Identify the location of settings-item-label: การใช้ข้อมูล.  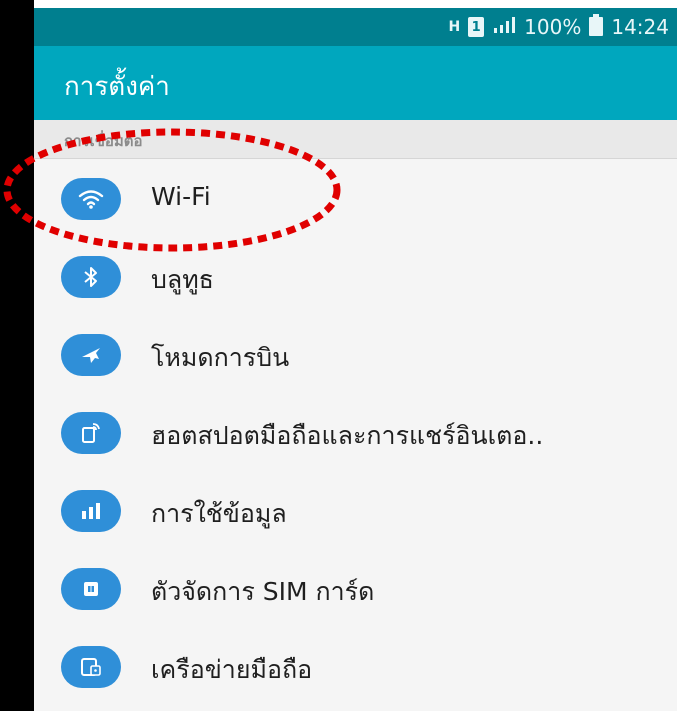
(219, 513).